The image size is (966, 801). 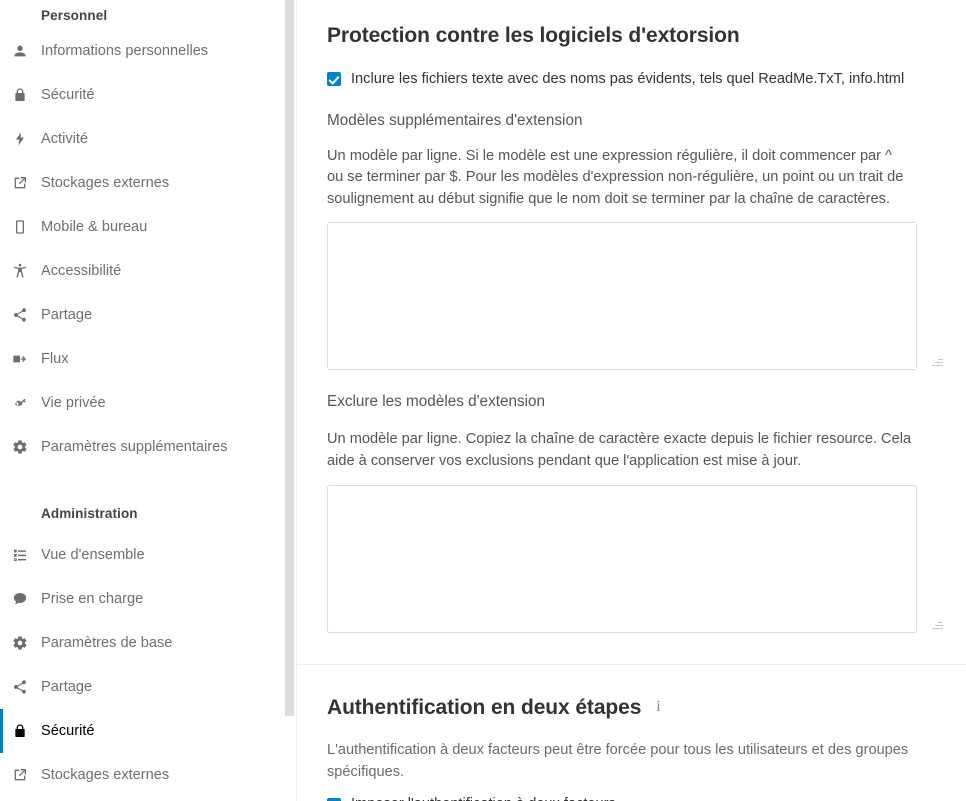 I want to click on sidebar-scrollbar-track, so click(x=290, y=400).